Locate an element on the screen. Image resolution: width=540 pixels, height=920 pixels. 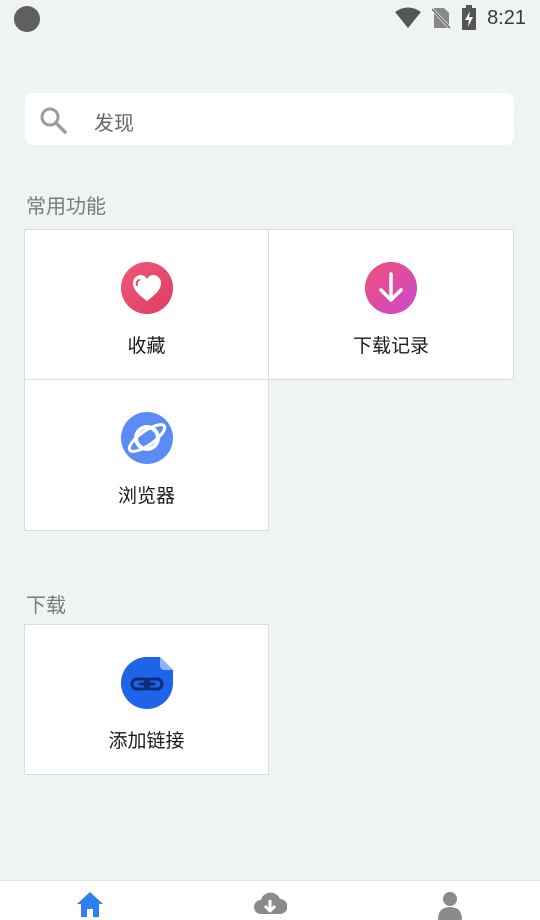
no-sim-icon is located at coordinates (441, 18).